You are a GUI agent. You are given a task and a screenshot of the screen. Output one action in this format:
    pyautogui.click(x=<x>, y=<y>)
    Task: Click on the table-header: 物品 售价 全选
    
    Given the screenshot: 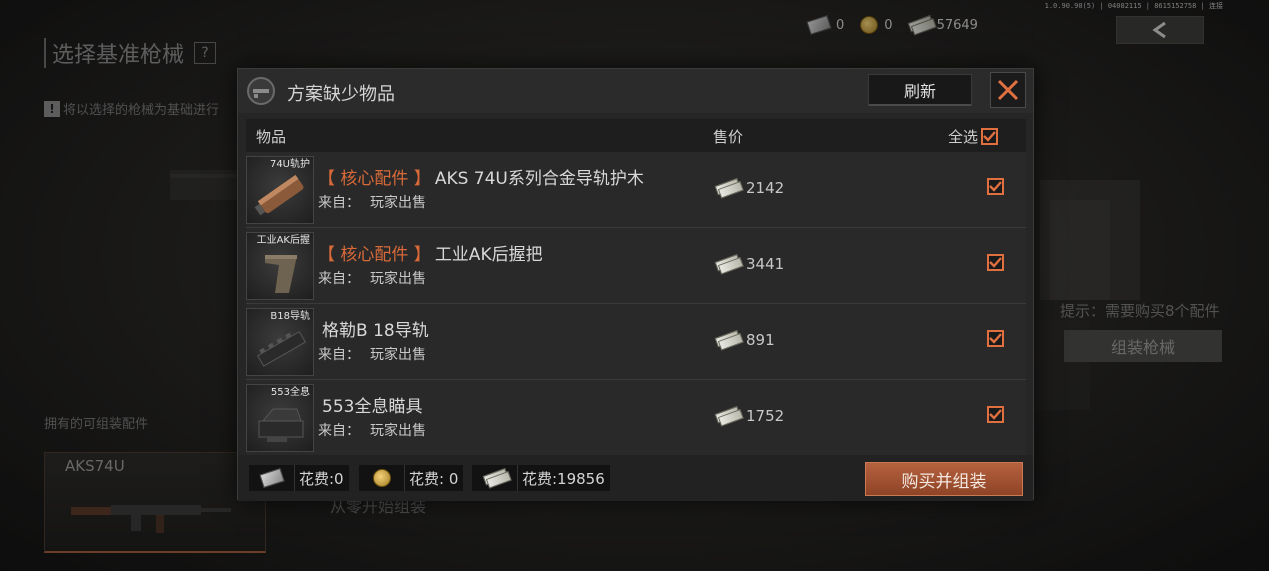 What is the action you would take?
    pyautogui.click(x=636, y=135)
    